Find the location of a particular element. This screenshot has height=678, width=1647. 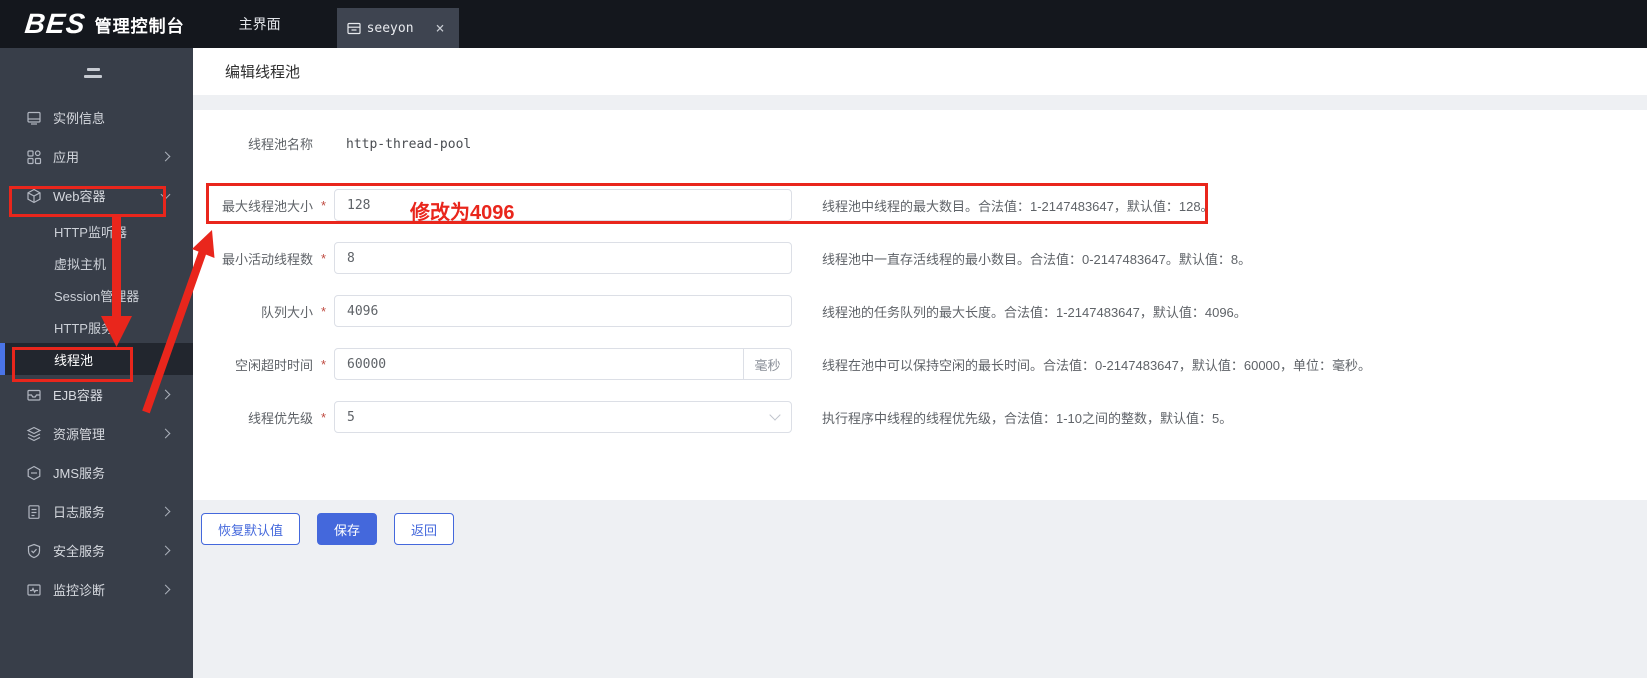

field-label: 最大线程池大小 is located at coordinates (267, 206).